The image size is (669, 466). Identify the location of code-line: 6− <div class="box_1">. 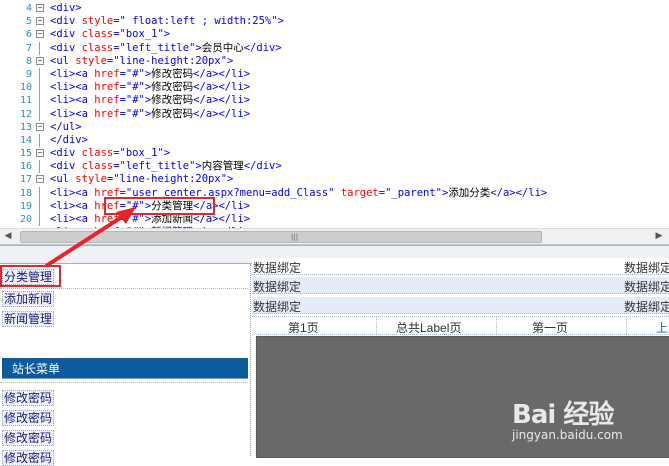
(334, 34).